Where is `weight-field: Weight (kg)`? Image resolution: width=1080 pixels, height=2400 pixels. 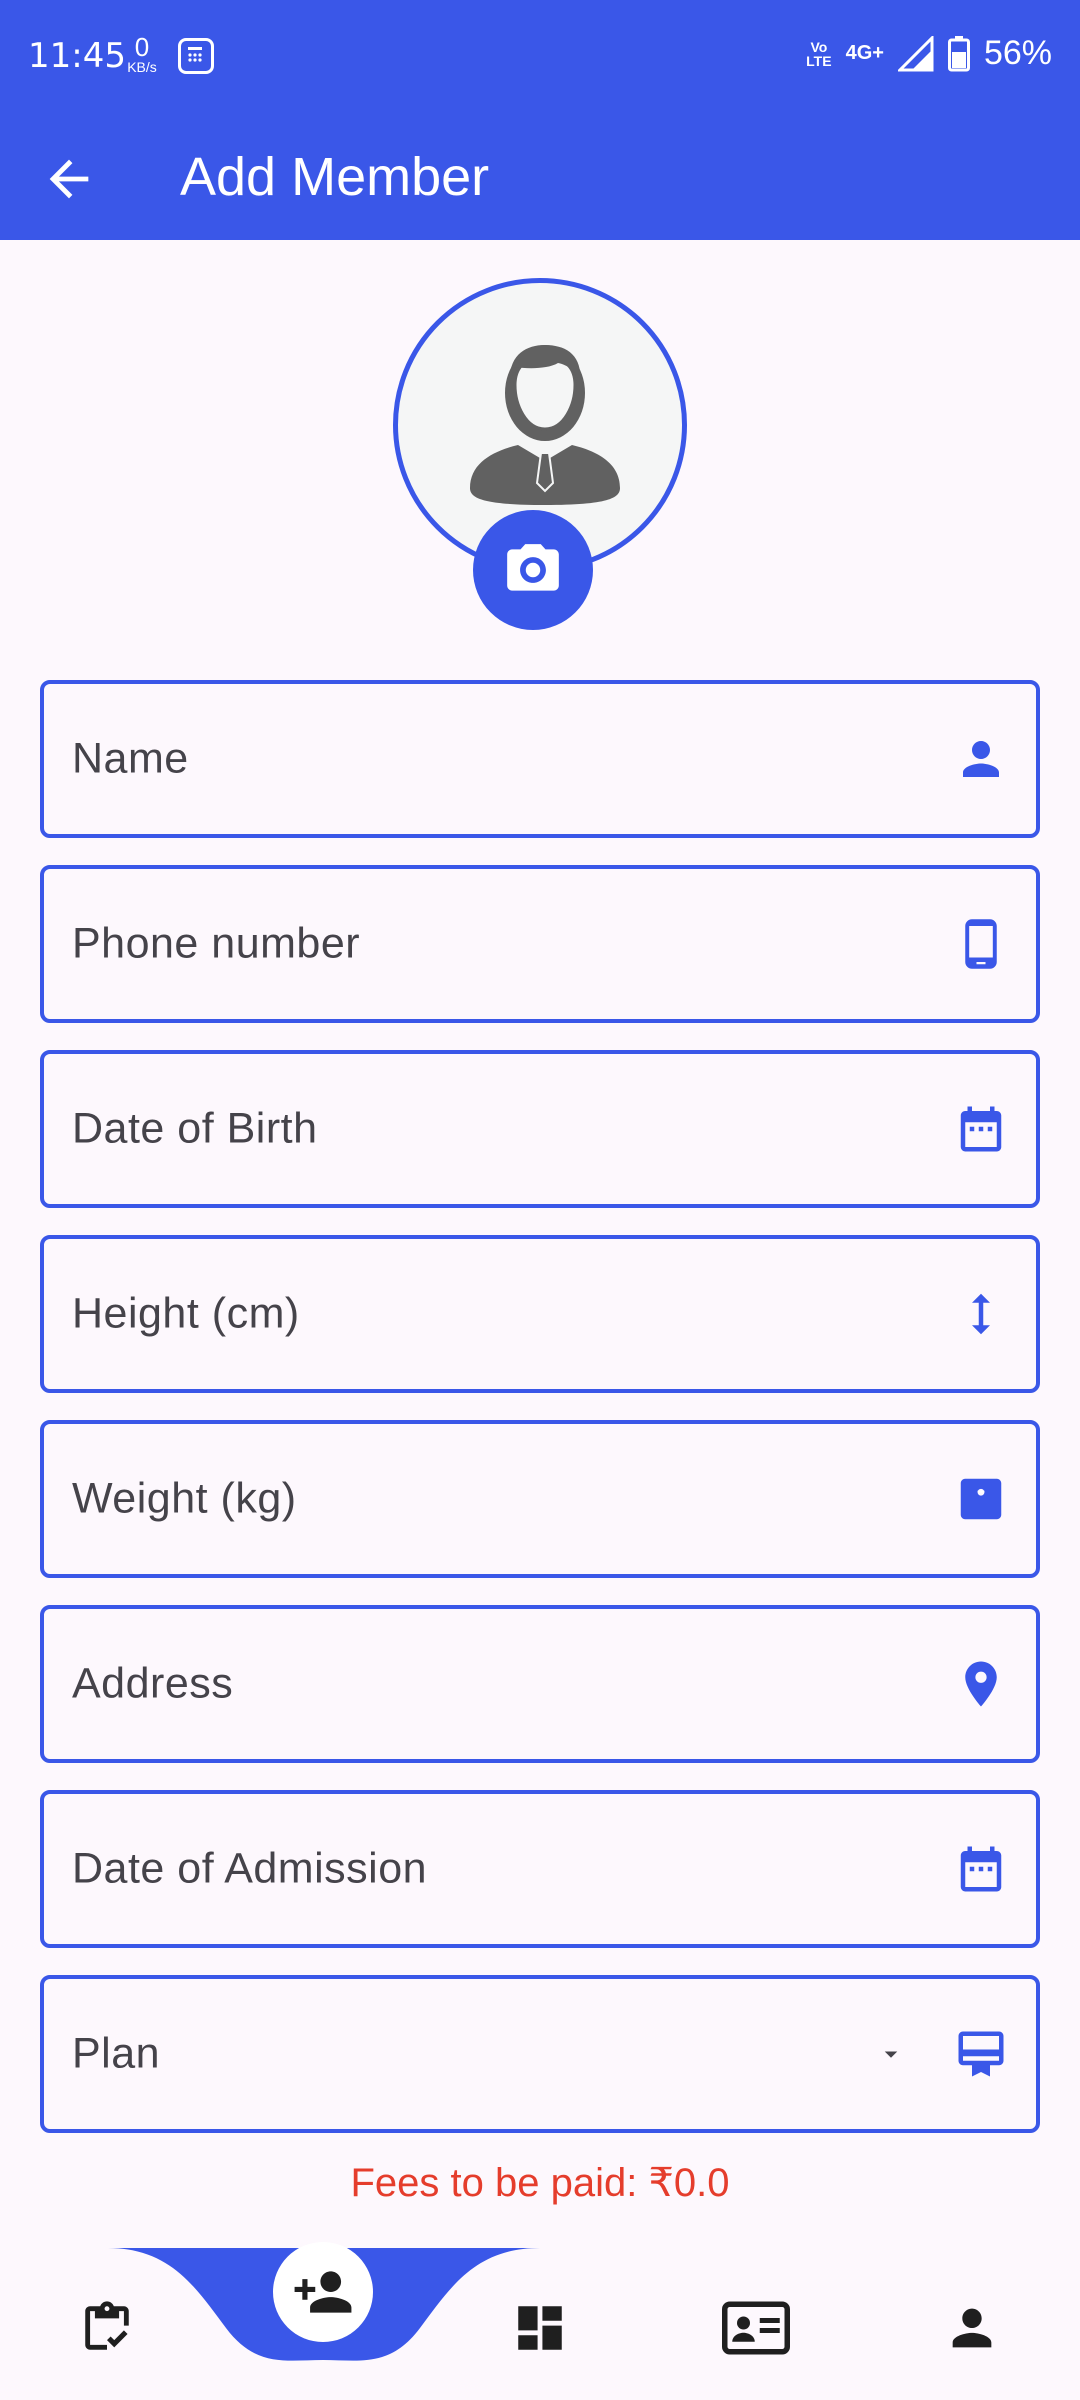
weight-field: Weight (kg) is located at coordinates (540, 1499).